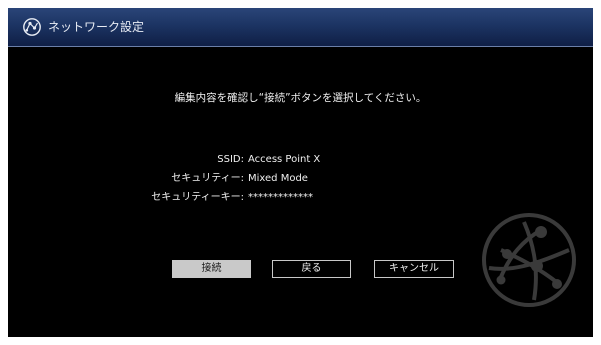 The width and height of the screenshot is (601, 345). What do you see at coordinates (197, 197) in the screenshot?
I see `security-key-label: セキュリティーキー:` at bounding box center [197, 197].